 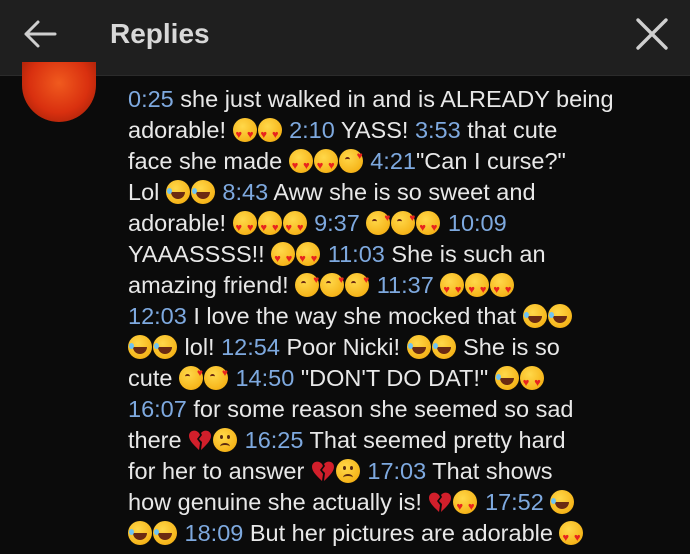 What do you see at coordinates (59, 92) in the screenshot?
I see `avatar` at bounding box center [59, 92].